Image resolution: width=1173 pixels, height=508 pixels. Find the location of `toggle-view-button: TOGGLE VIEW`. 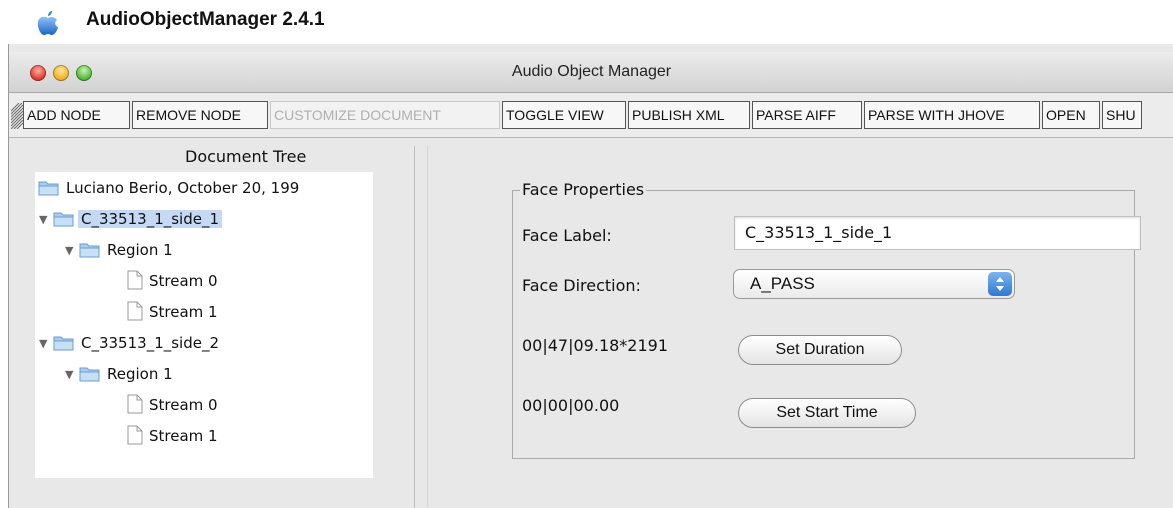

toggle-view-button: TOGGLE VIEW is located at coordinates (564, 115).